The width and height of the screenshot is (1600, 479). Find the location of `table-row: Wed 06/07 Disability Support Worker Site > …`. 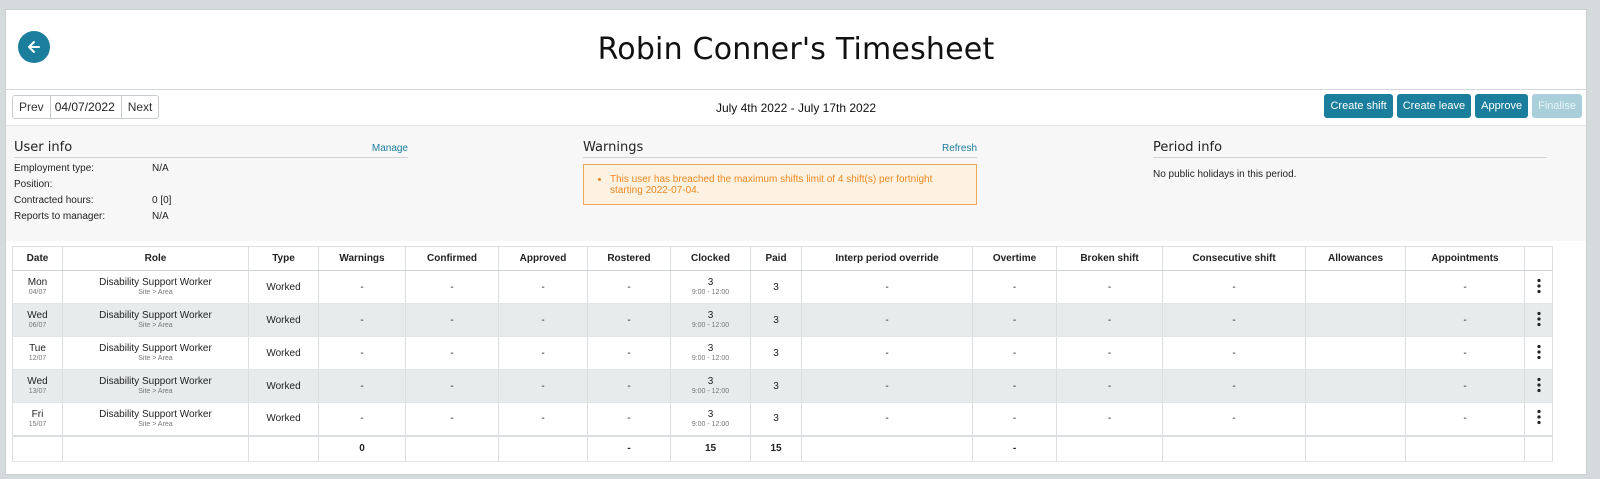

table-row: Wed 06/07 Disability Support Worker Site > … is located at coordinates (782, 320).